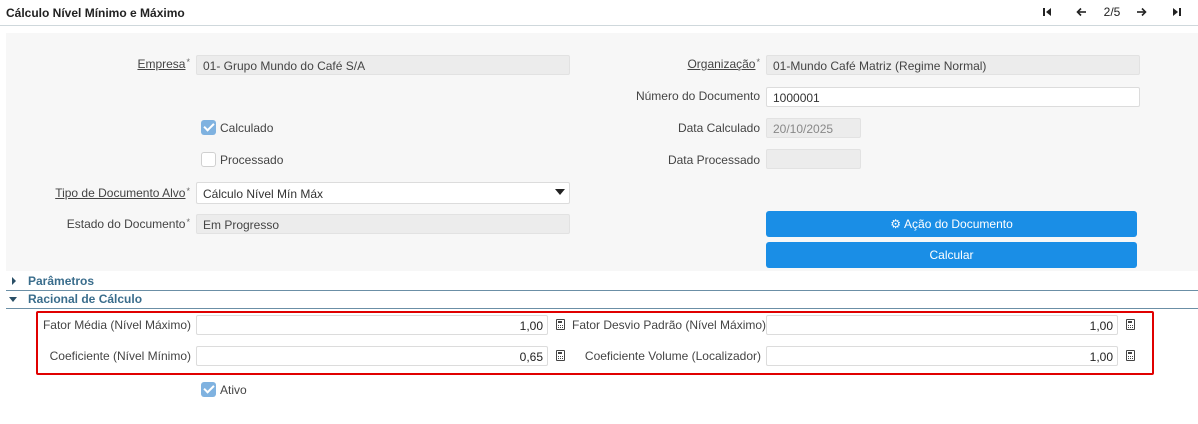  Describe the element at coordinates (372, 325) in the screenshot. I see `fator-media-input: 1,00` at that location.